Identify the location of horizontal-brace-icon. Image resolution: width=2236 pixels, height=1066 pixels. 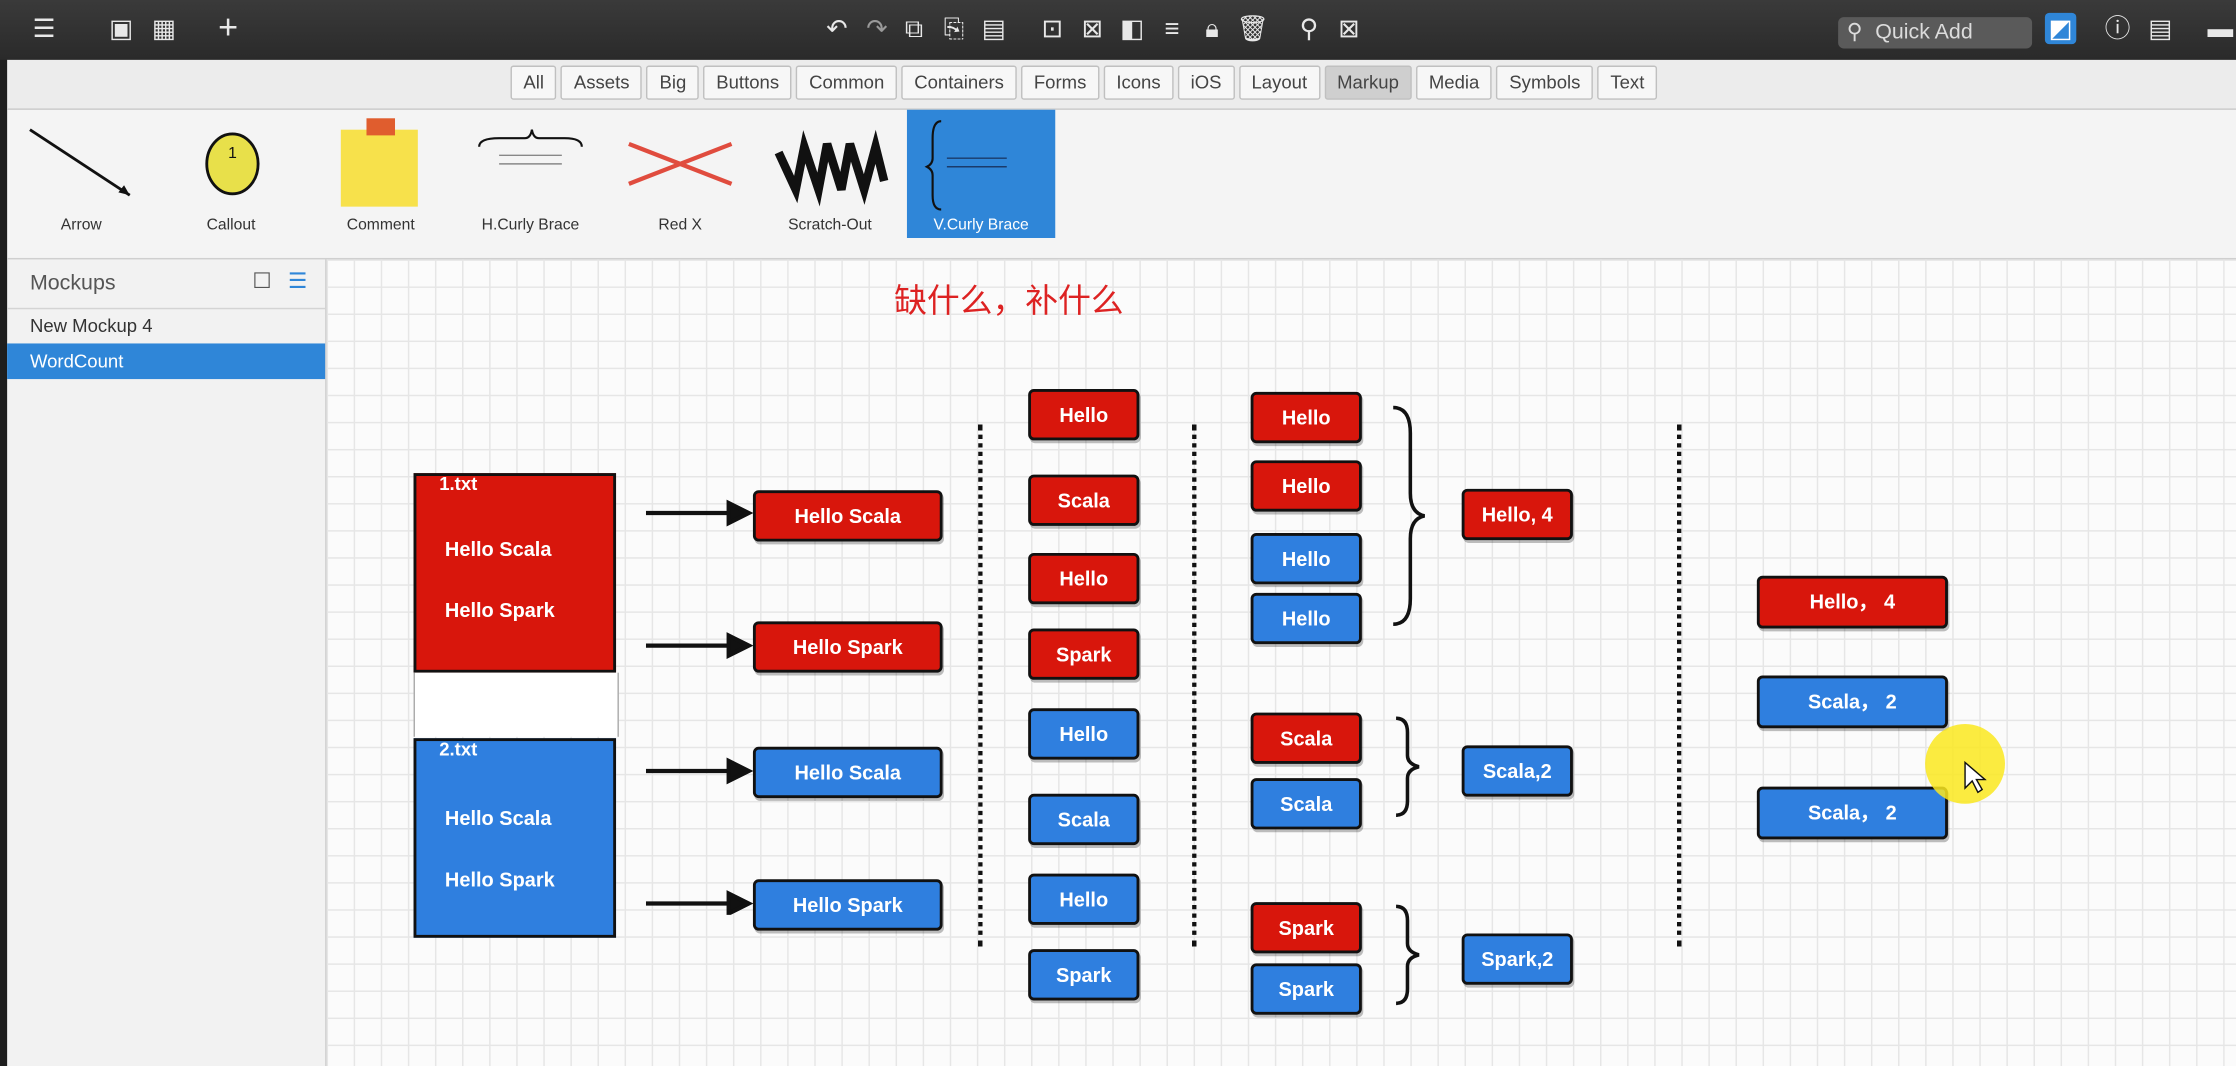
(530, 147).